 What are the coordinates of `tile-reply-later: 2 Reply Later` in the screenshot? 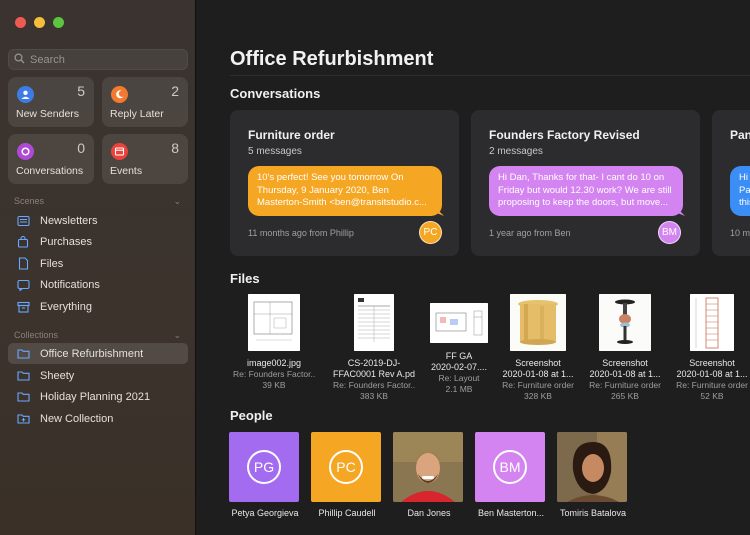 It's located at (145, 102).